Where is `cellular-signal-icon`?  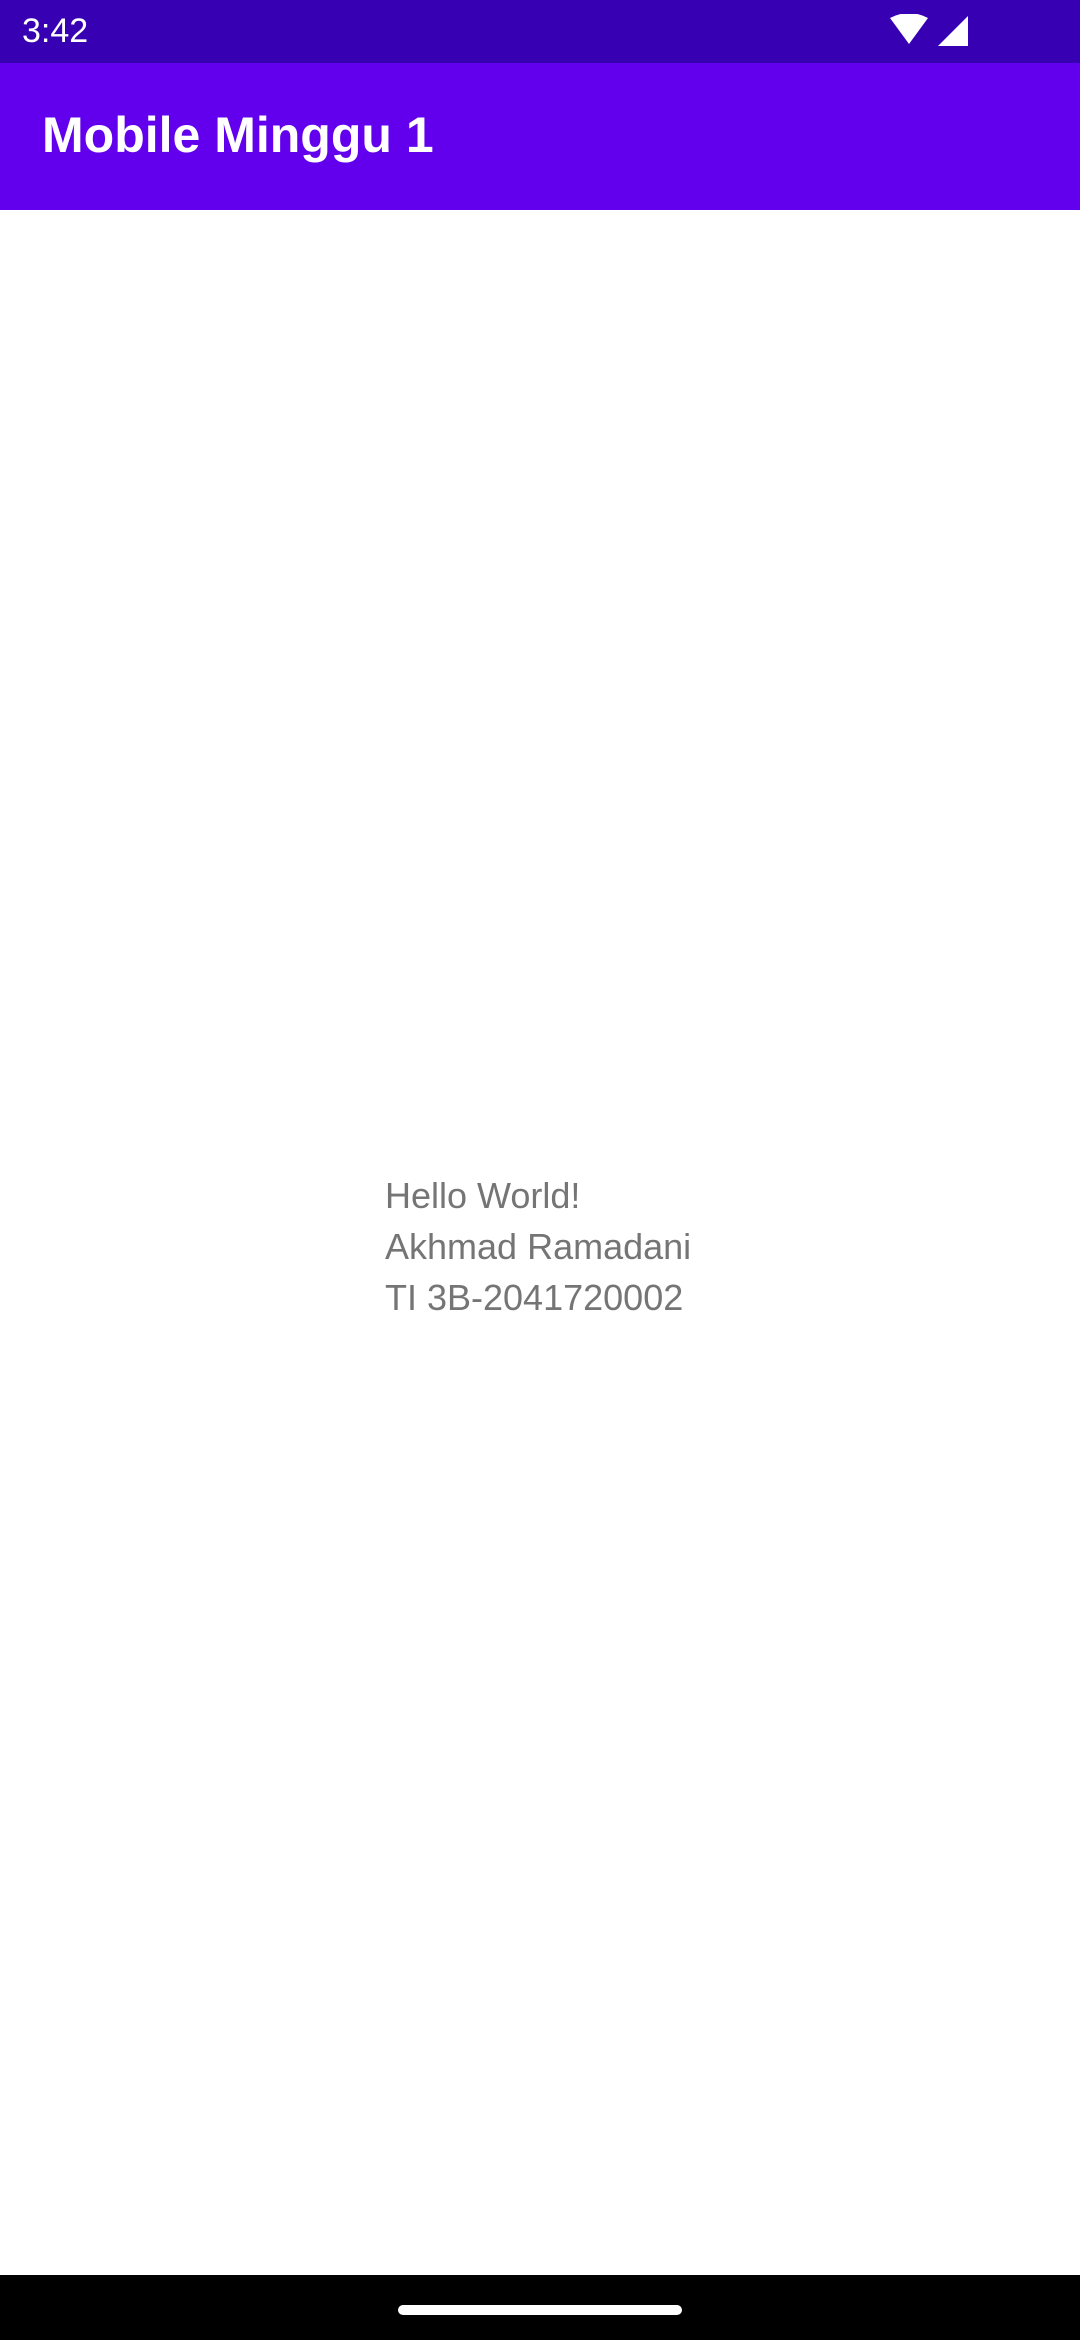
cellular-signal-icon is located at coordinates (953, 31).